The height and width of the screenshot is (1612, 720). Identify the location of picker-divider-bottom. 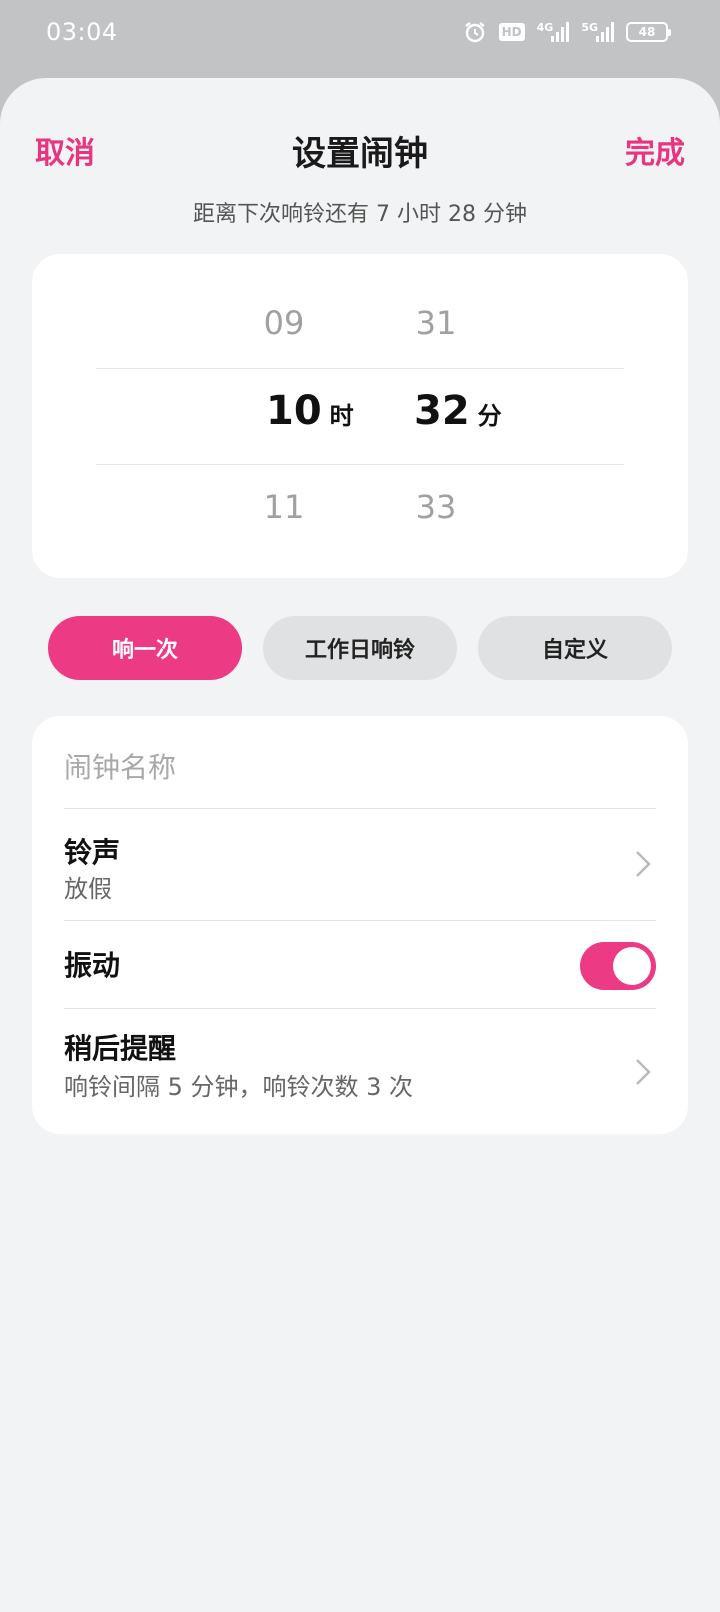
(360, 464).